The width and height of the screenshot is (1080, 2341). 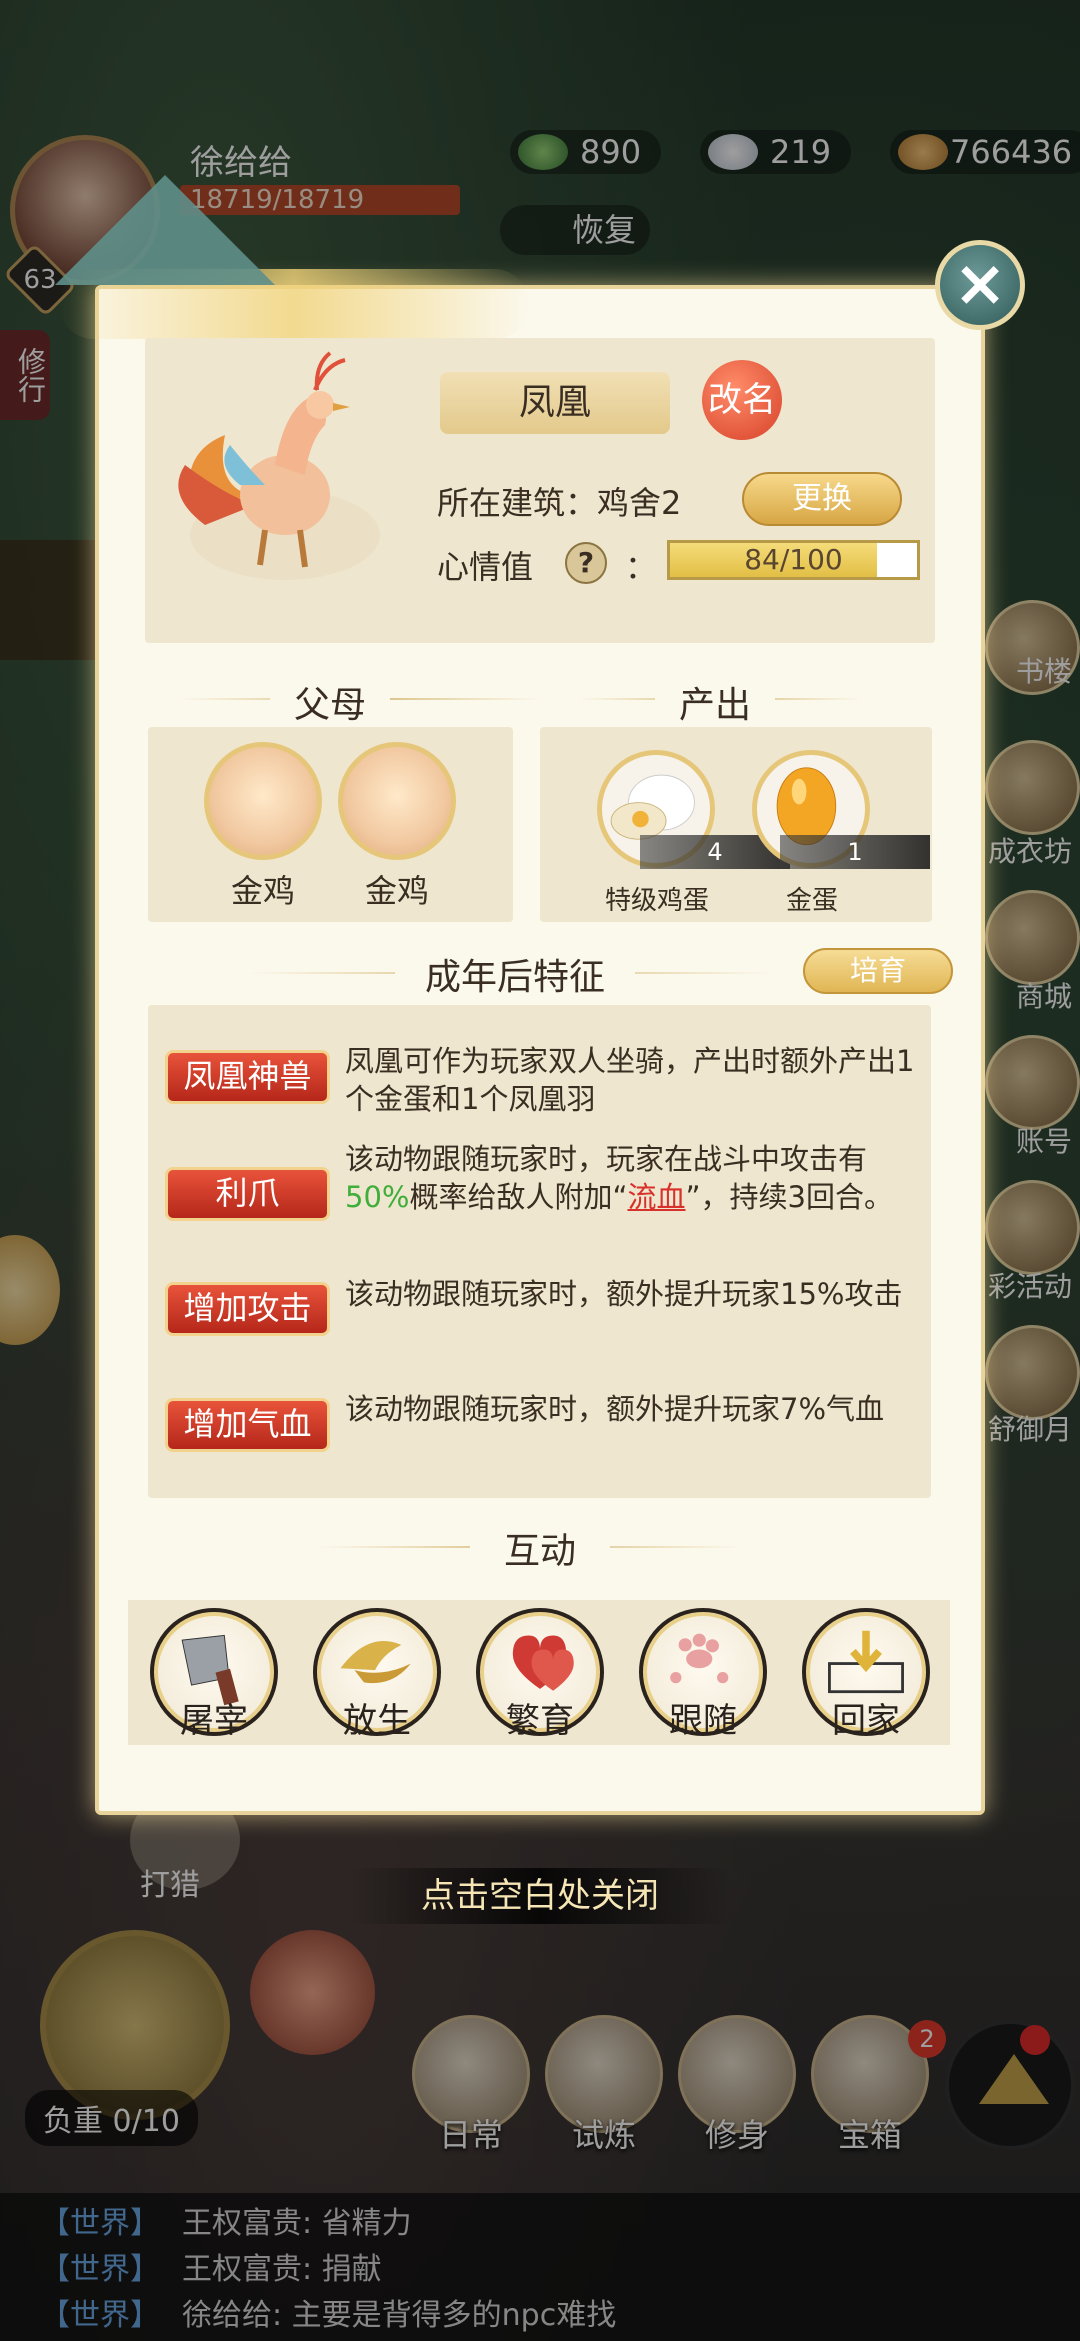 What do you see at coordinates (703, 1721) in the screenshot?
I see `follow-label: 跟随` at bounding box center [703, 1721].